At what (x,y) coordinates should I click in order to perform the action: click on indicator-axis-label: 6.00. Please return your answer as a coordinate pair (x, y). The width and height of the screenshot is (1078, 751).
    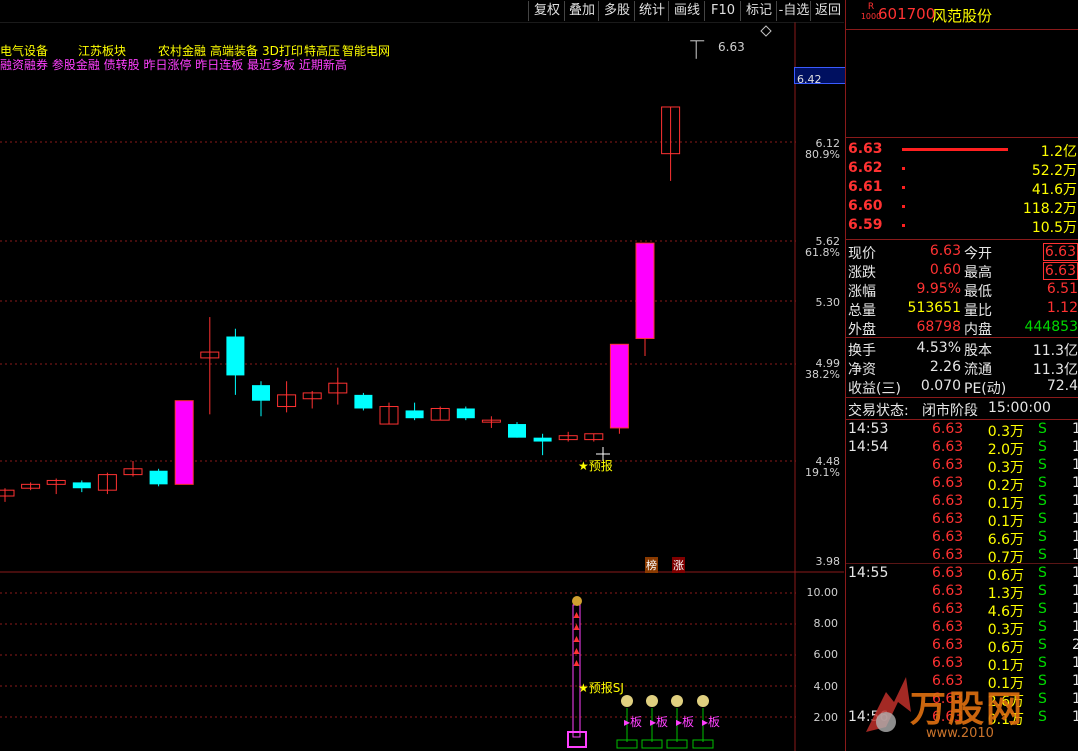
    Looking at the image, I should click on (826, 654).